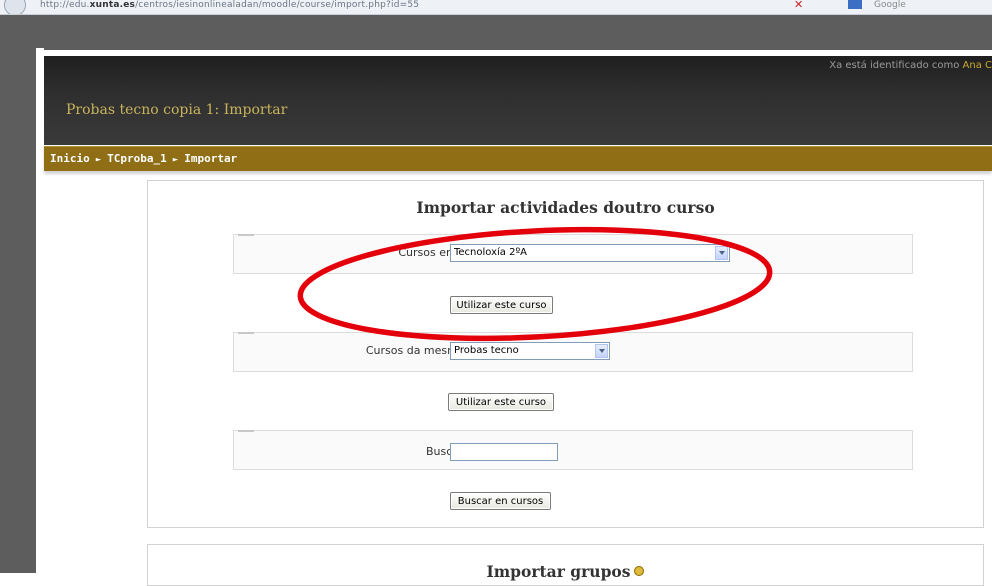 The width and height of the screenshot is (992, 586). I want to click on login-prefix: Xa está identificado como, so click(894, 65).